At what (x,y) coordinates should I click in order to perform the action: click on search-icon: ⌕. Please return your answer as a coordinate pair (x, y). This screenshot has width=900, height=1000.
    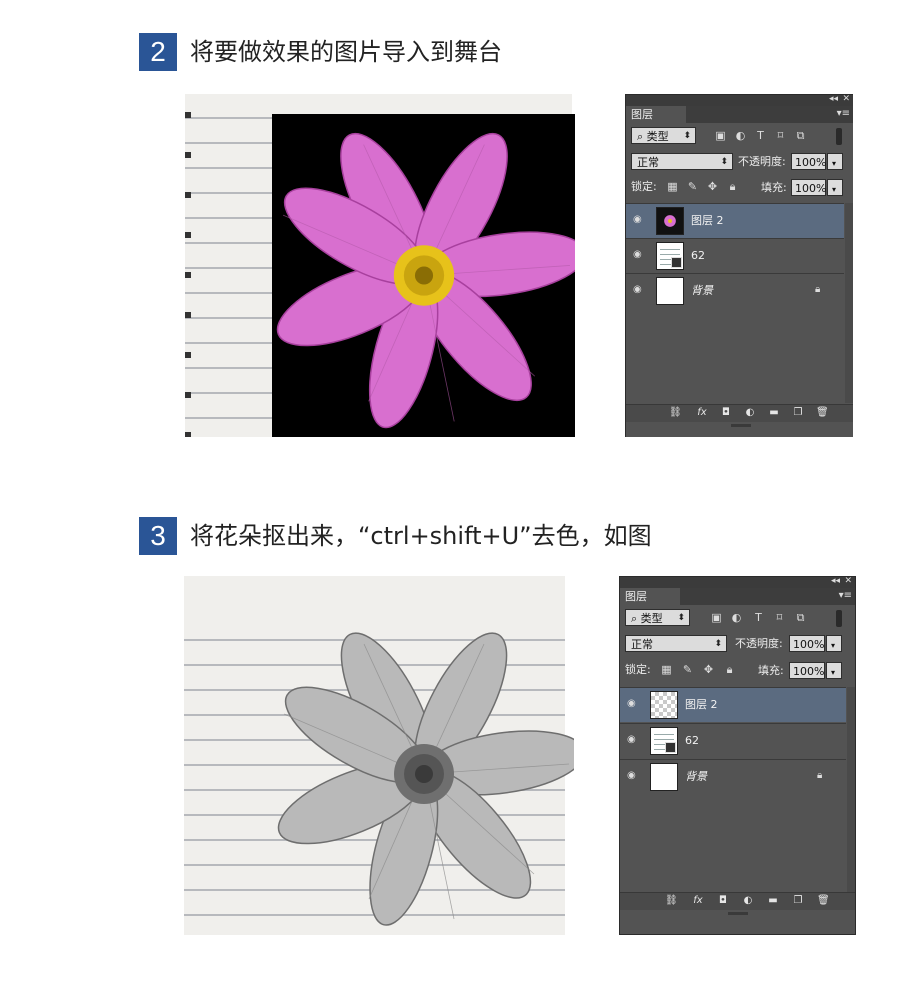
    Looking at the image, I should click on (642, 136).